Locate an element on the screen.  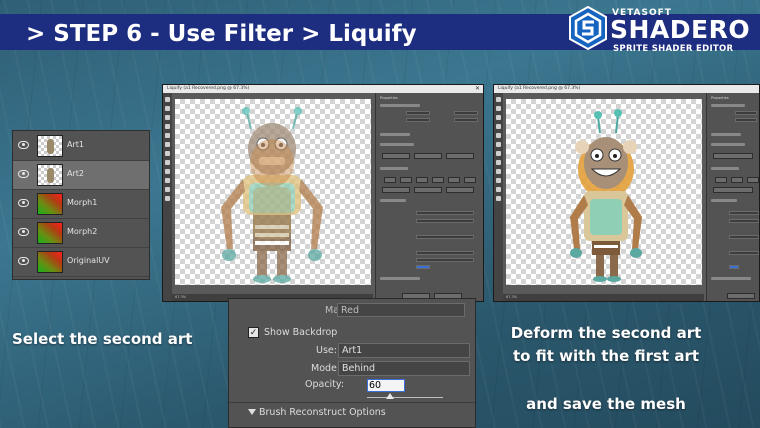
layer-name: OriginalUV is located at coordinates (88, 260).